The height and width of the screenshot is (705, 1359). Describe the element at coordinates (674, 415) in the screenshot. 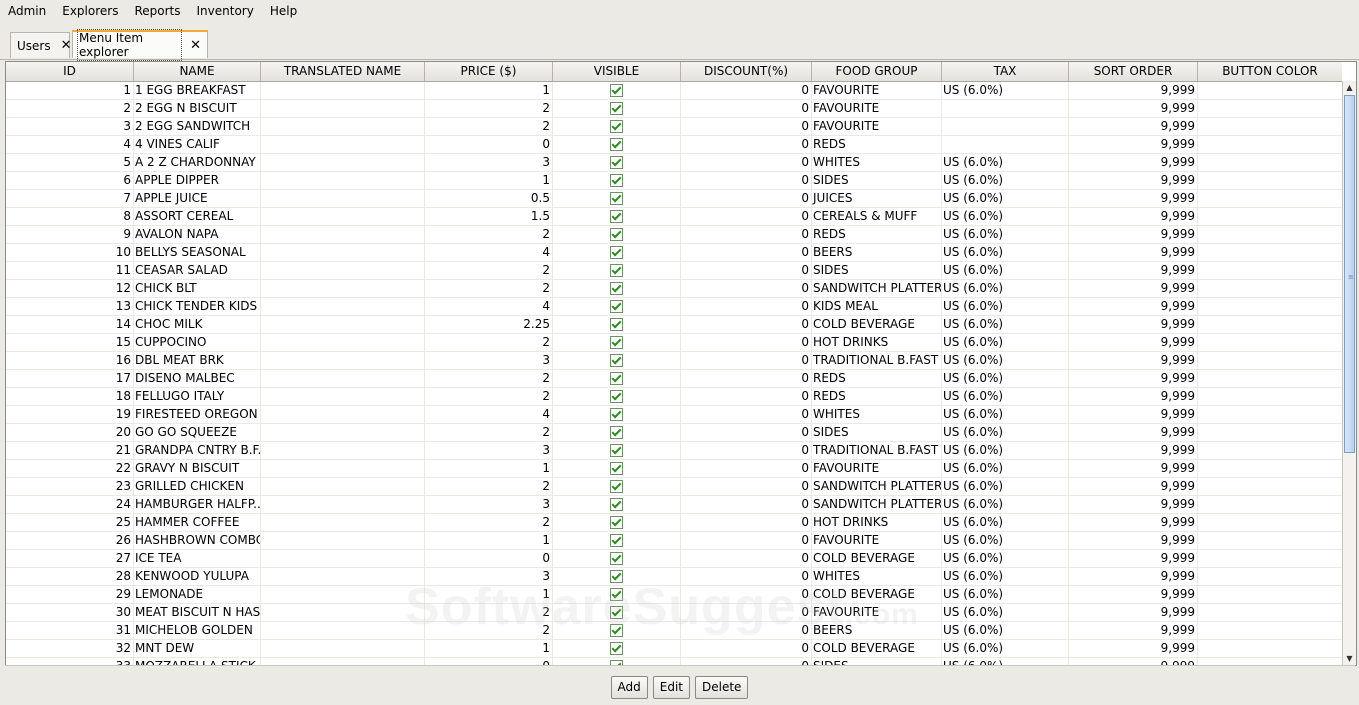

I see `table-row: 19 FIRESTEED OREGON 4 0 WHITES US (6.0%) 9,999` at that location.